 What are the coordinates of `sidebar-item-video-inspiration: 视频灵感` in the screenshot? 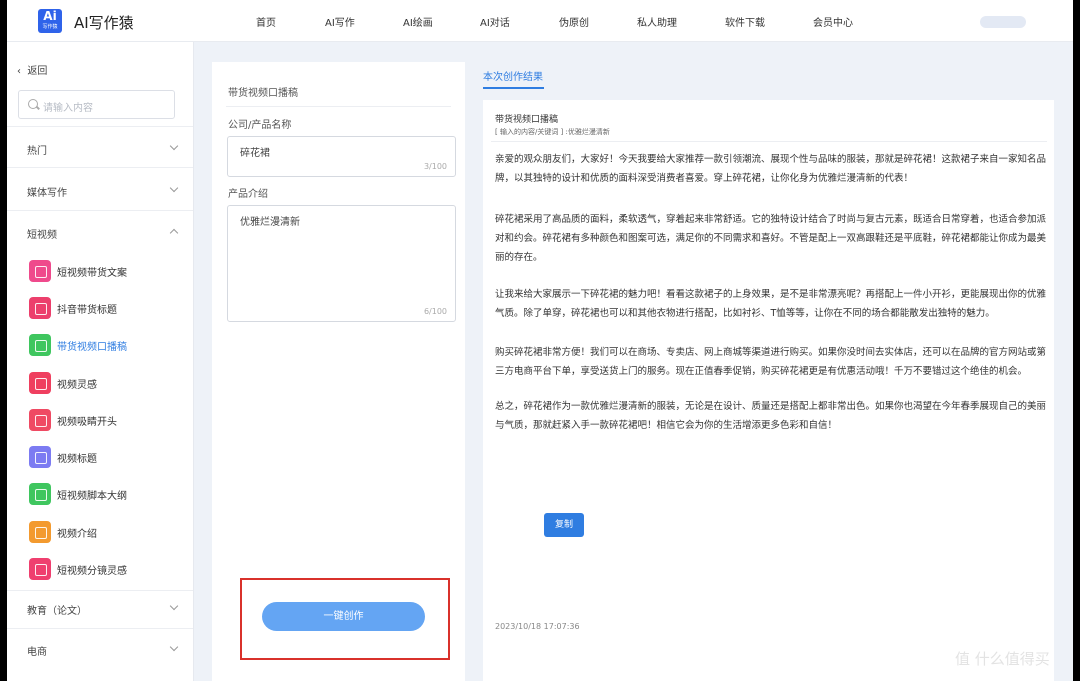 It's located at (109, 383).